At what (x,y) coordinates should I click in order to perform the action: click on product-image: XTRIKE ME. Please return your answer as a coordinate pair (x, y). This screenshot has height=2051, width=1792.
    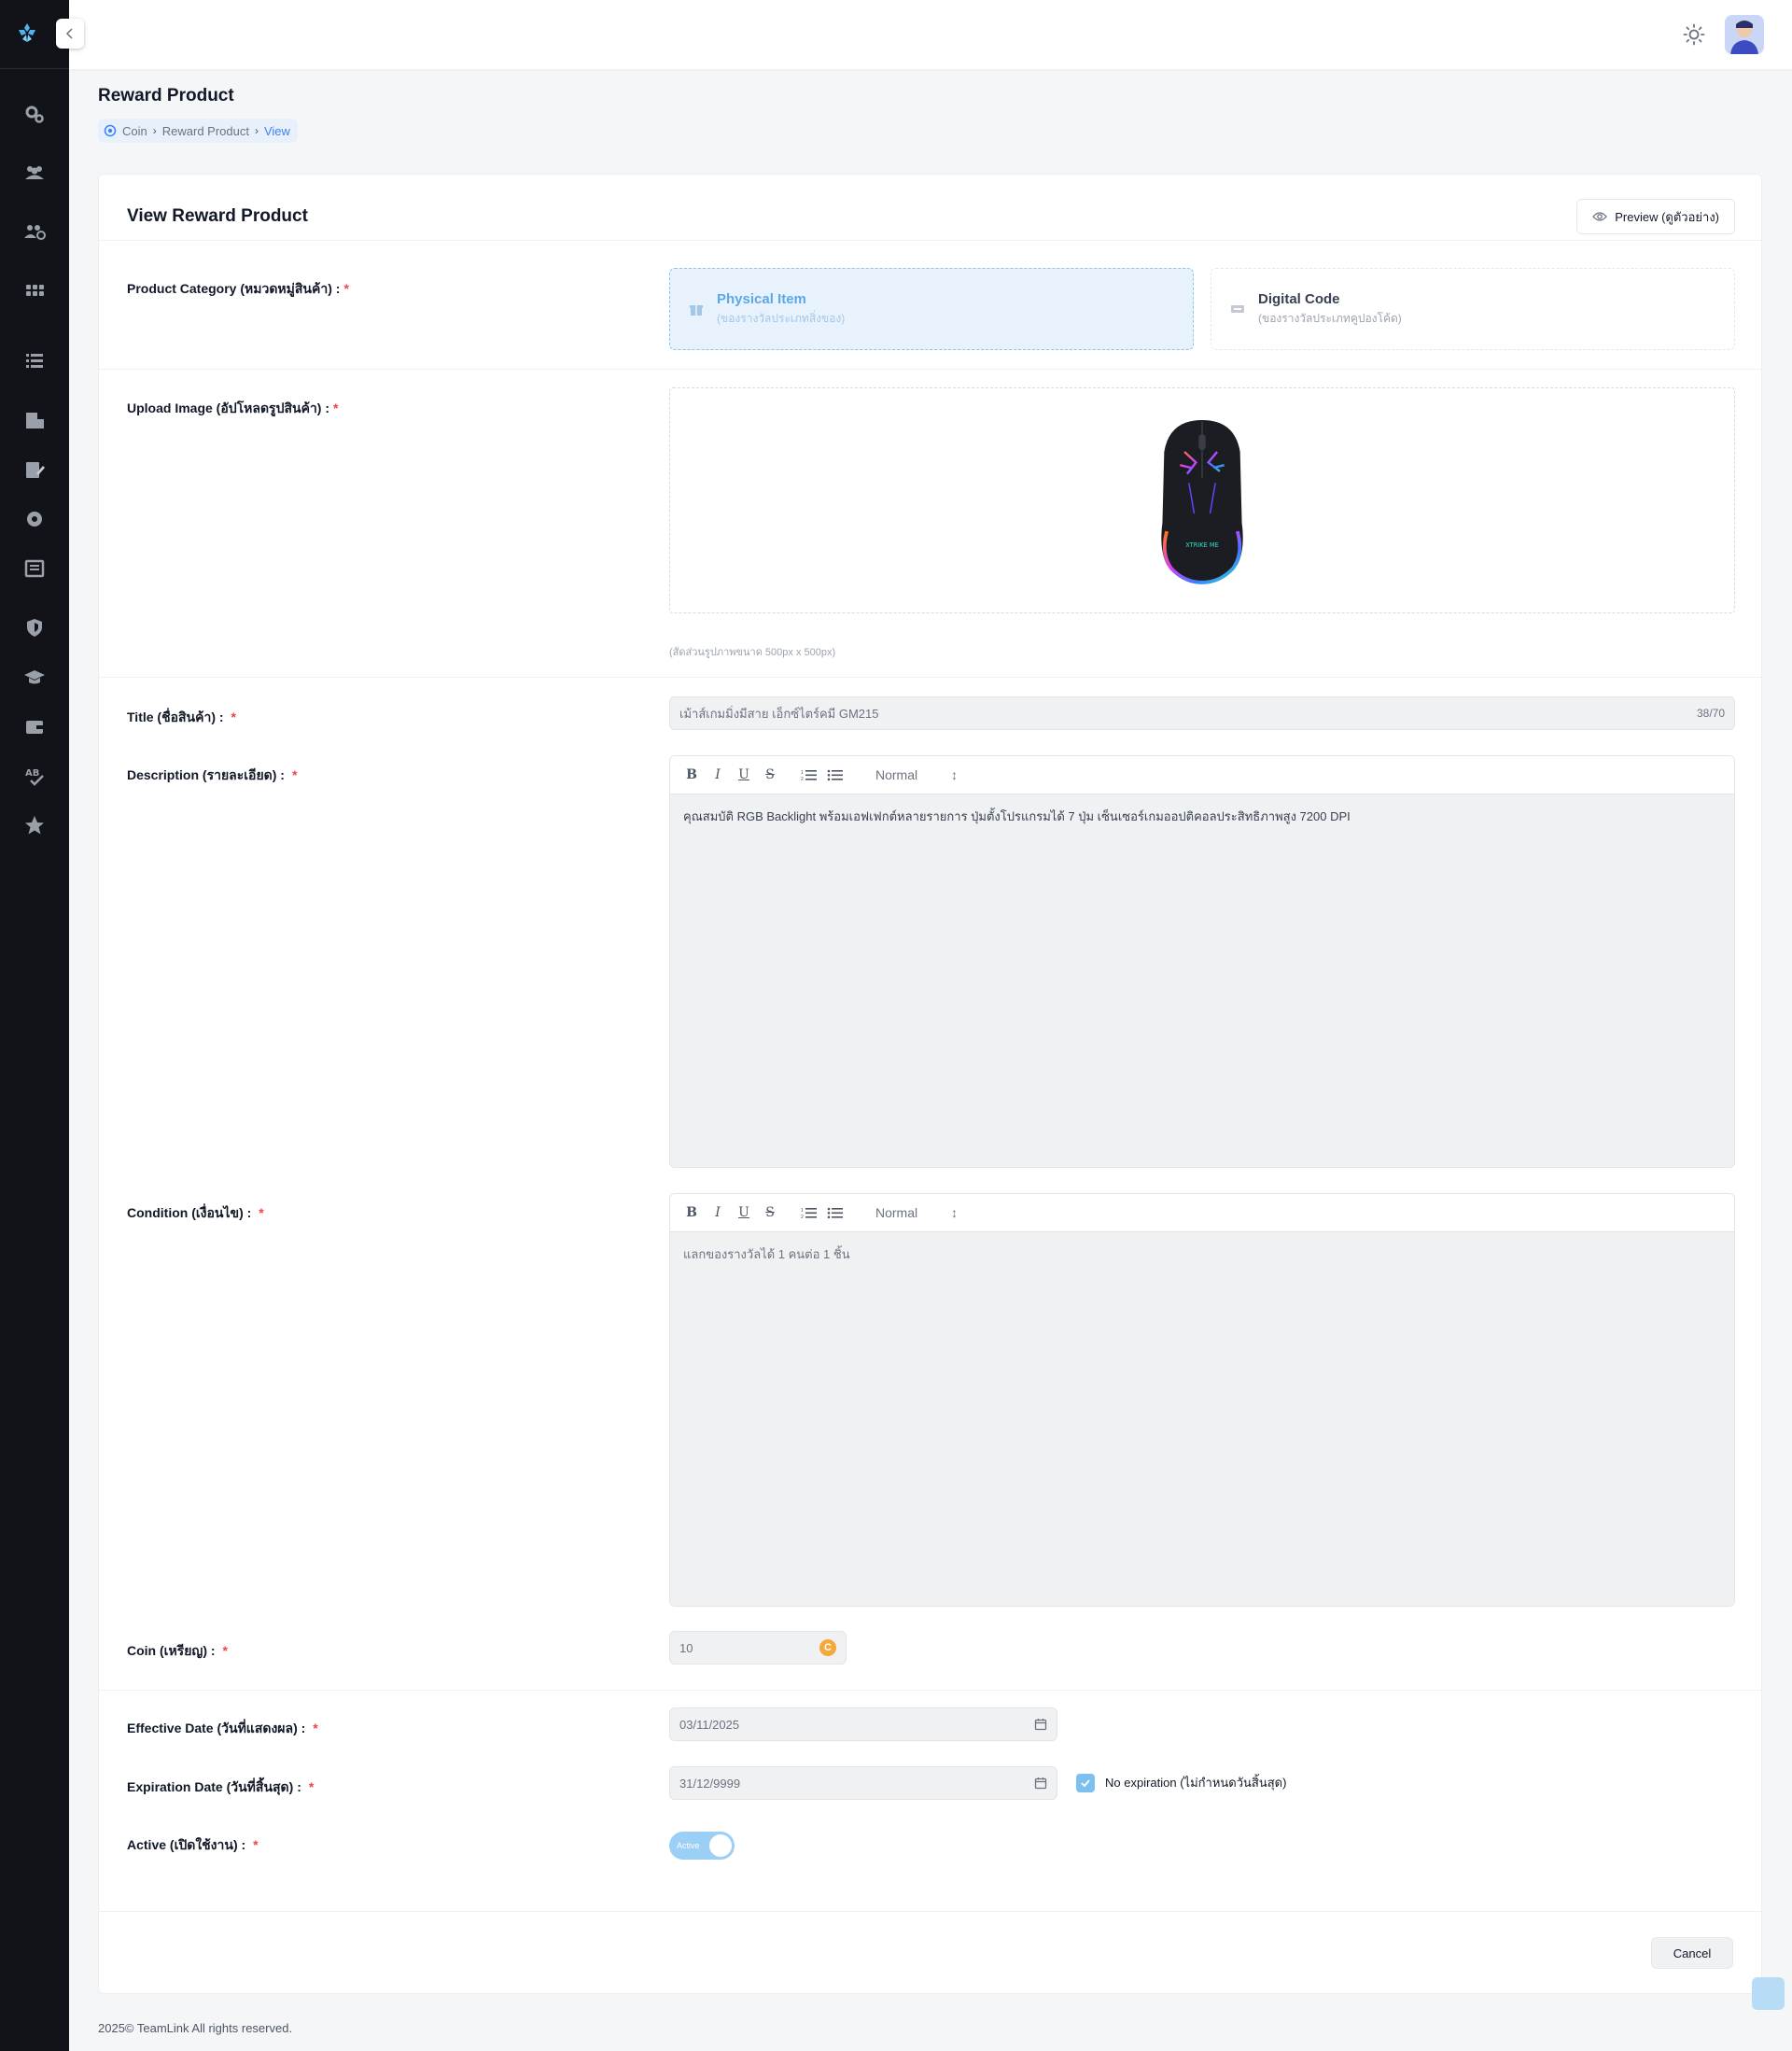
    Looking at the image, I should click on (1202, 501).